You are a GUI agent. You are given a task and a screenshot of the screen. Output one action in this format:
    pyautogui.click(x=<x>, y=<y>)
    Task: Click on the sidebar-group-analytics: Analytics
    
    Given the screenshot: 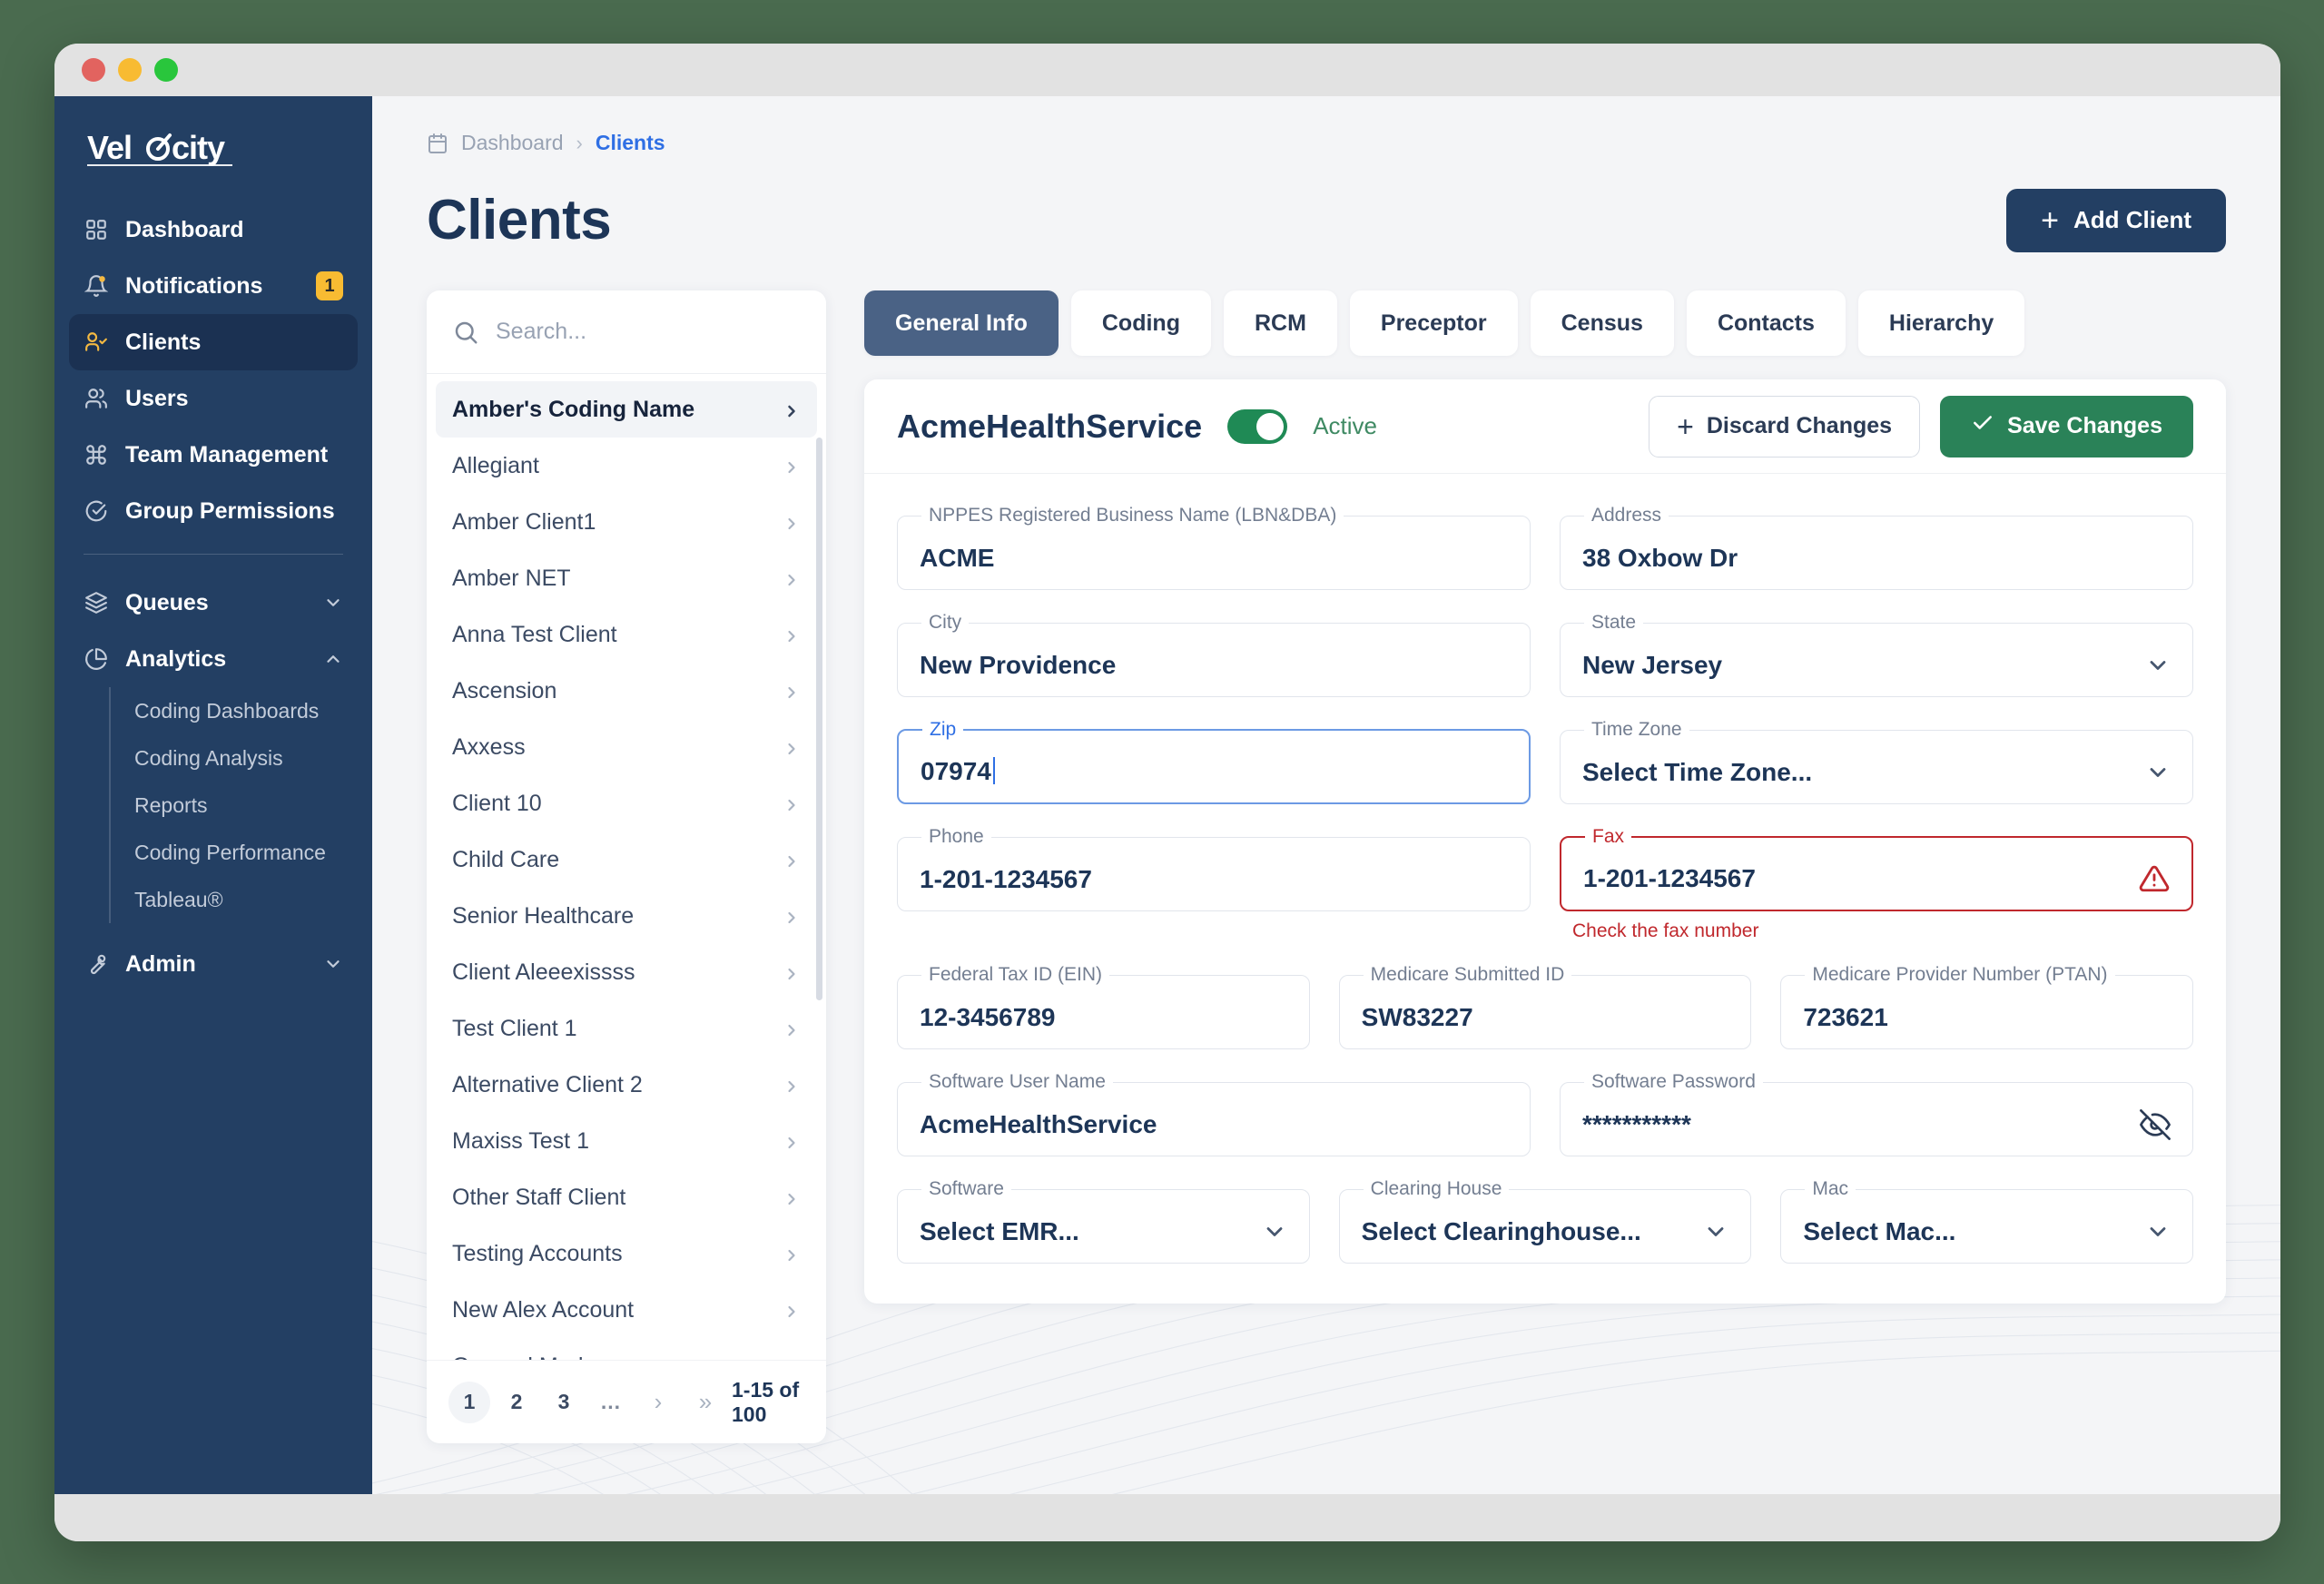 What is the action you would take?
    pyautogui.click(x=213, y=659)
    